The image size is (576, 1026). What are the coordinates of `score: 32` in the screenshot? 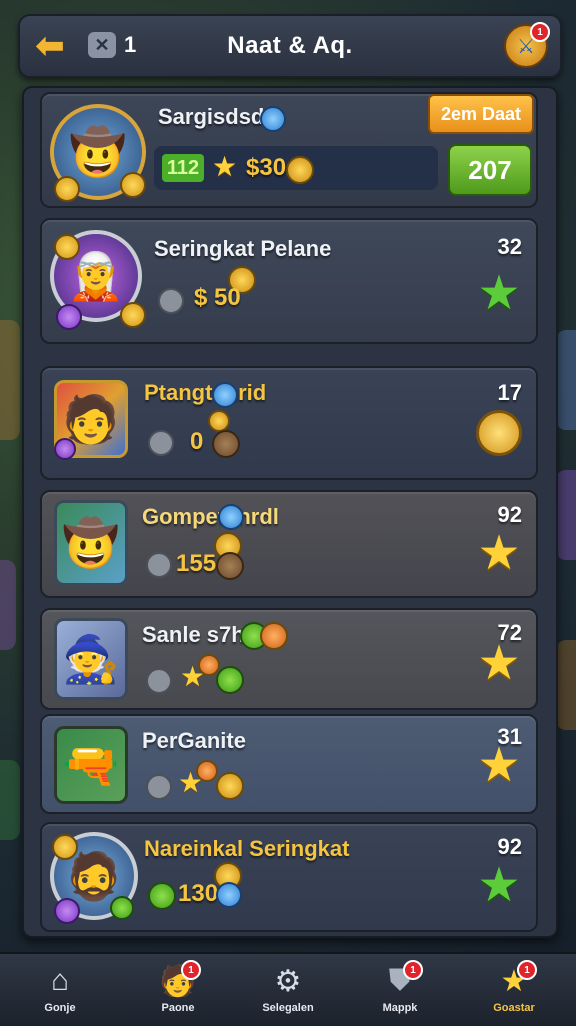 It's located at (509, 246).